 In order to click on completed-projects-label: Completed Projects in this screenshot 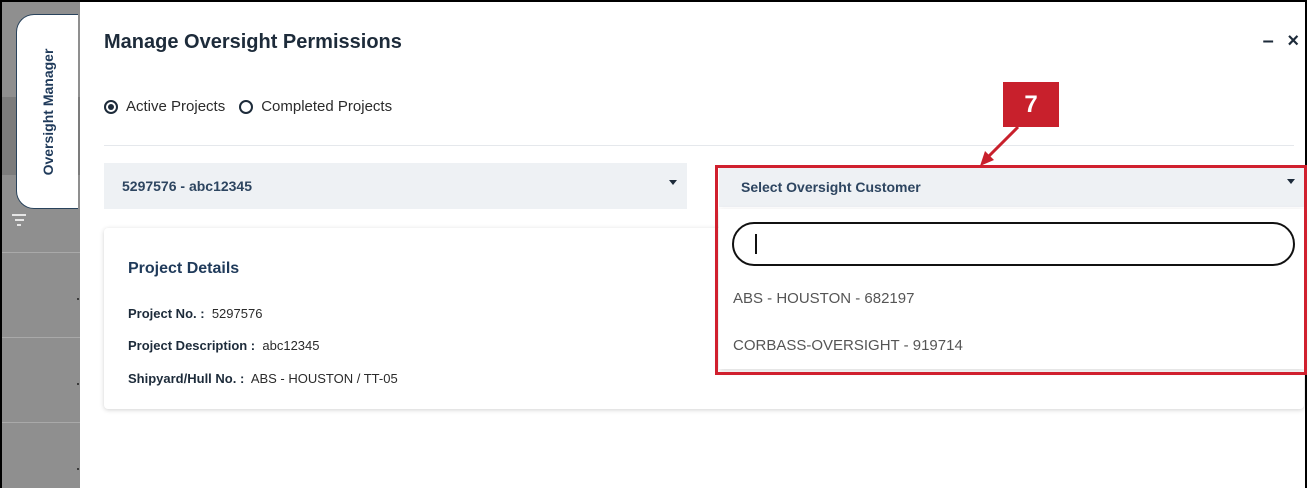, I will do `click(326, 106)`.